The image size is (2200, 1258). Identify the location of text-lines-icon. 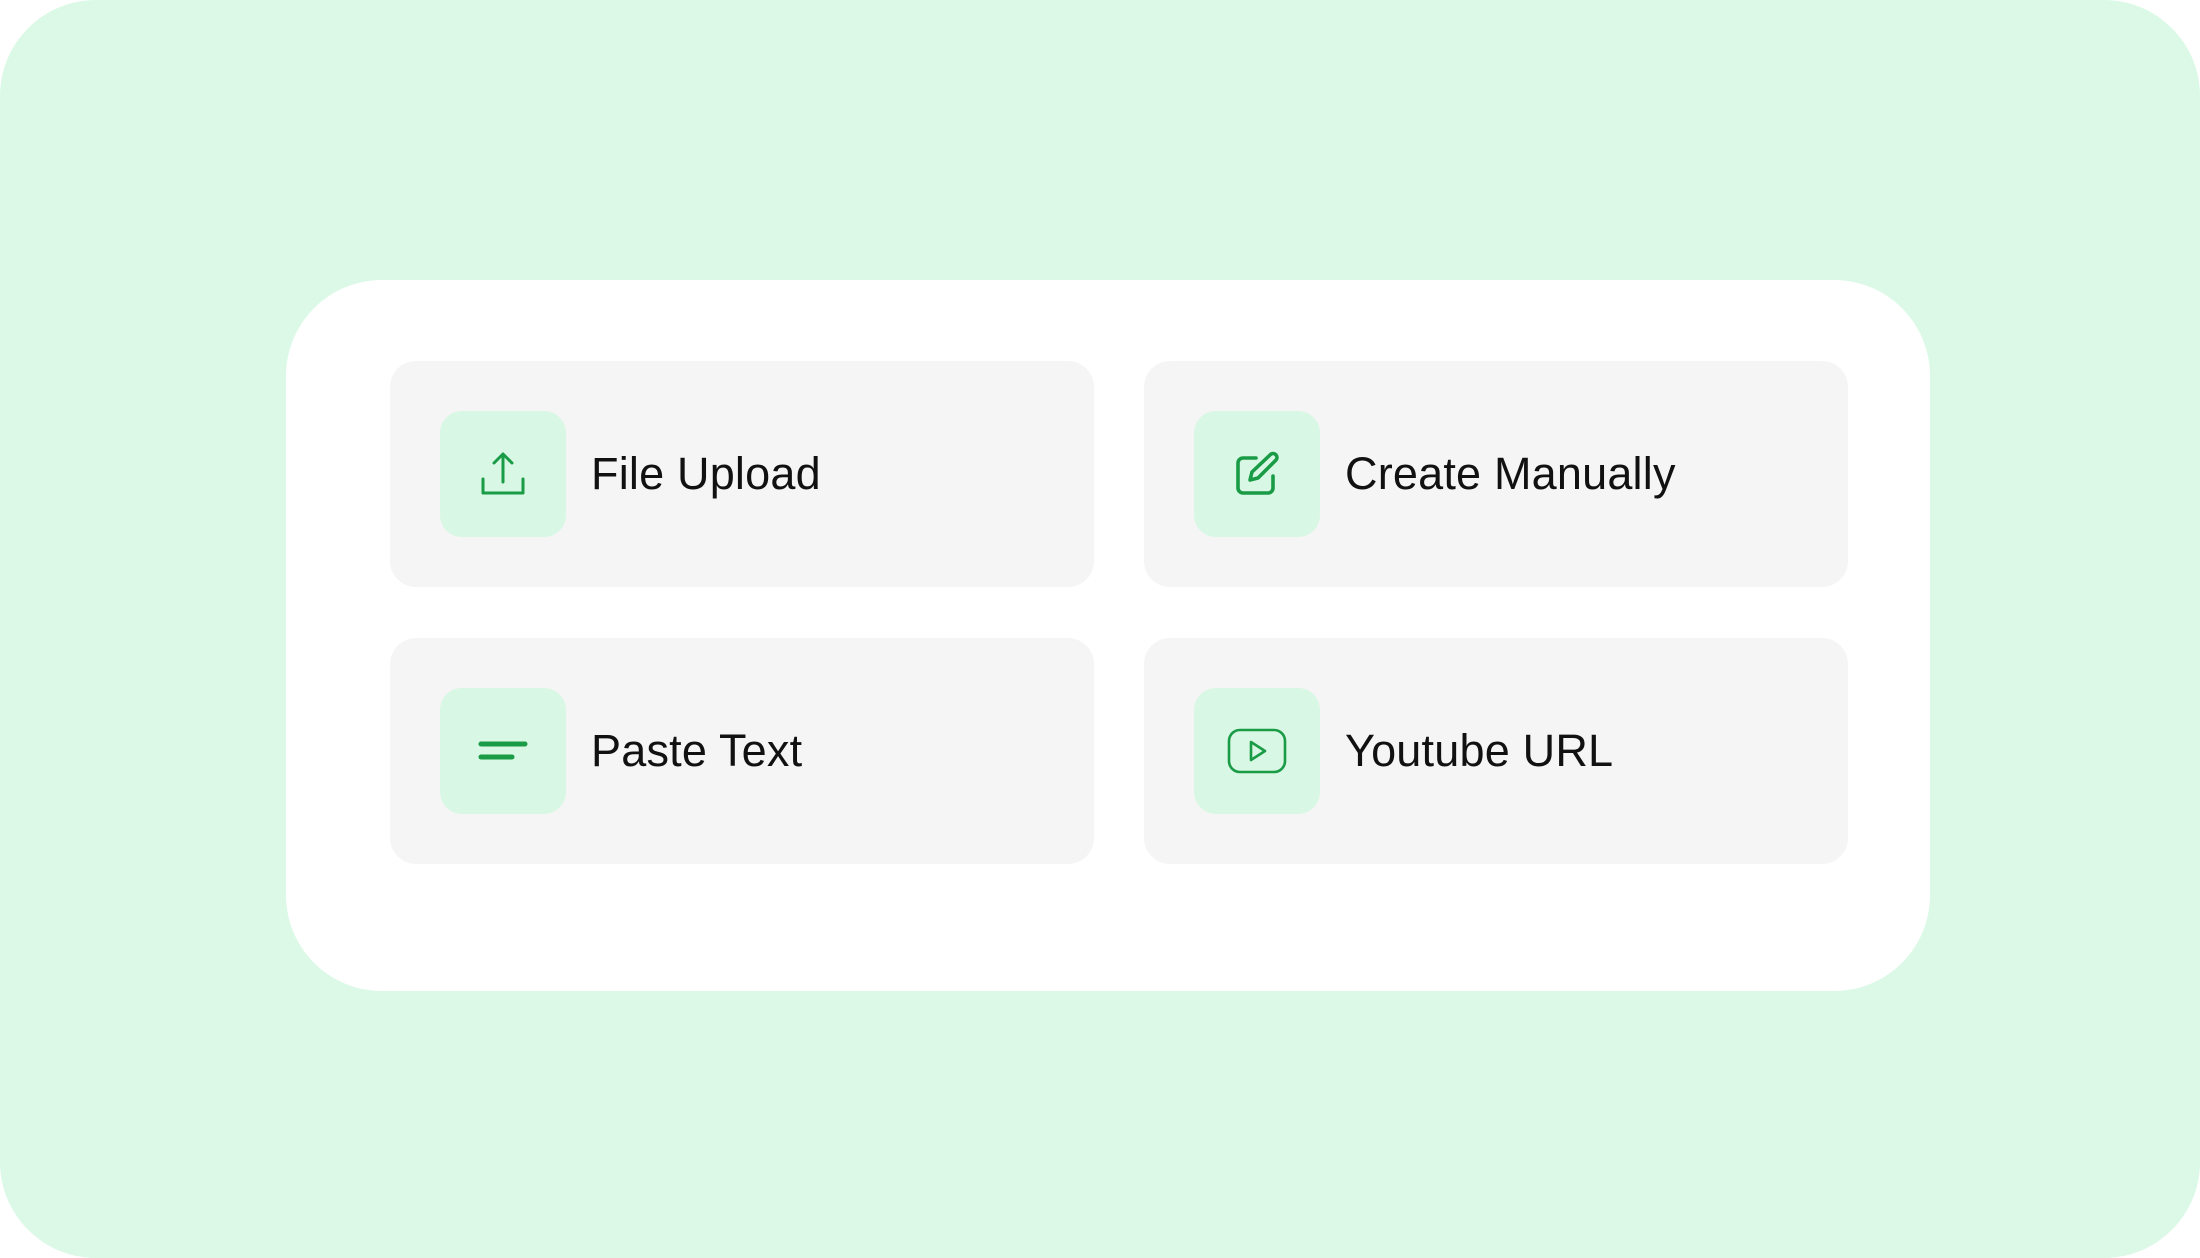
(503, 751).